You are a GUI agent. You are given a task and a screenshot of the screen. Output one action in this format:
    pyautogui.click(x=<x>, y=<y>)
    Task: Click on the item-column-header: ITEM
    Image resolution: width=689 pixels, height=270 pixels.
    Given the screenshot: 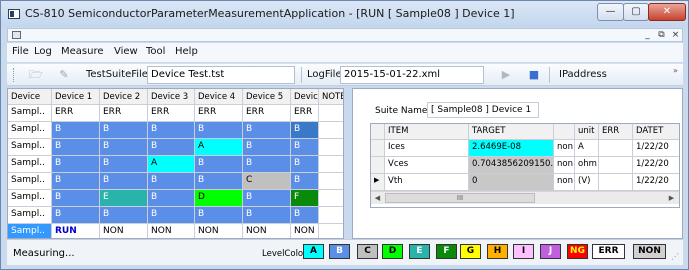 What is the action you would take?
    pyautogui.click(x=427, y=132)
    